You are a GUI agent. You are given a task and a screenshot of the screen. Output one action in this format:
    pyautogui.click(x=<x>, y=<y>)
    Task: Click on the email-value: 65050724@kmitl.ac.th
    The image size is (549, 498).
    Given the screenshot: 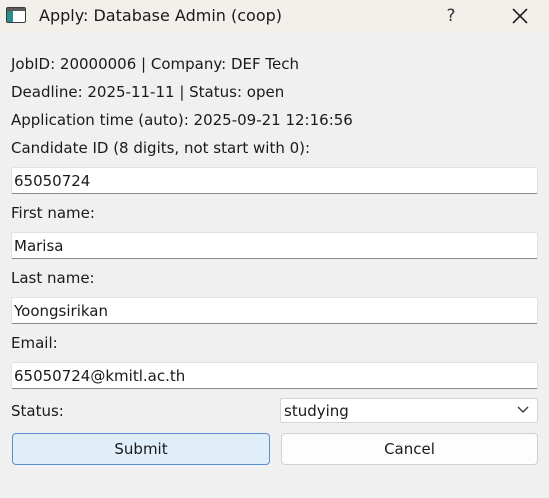 What is the action you would take?
    pyautogui.click(x=100, y=376)
    